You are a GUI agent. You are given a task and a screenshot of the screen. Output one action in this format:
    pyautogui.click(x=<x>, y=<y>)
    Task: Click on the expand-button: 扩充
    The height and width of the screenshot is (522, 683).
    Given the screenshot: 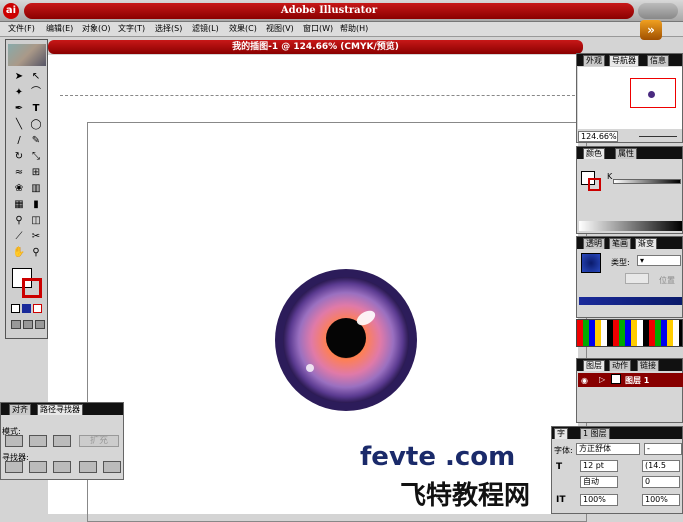 What is the action you would take?
    pyautogui.click(x=99, y=441)
    